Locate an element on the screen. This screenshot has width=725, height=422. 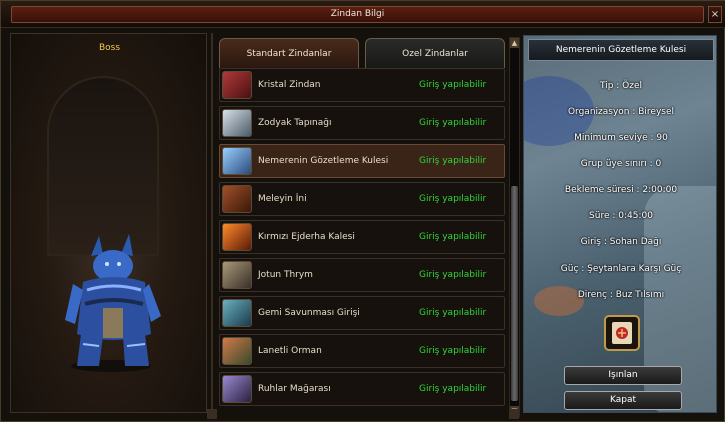
boss-background-arch is located at coordinates (103, 166).